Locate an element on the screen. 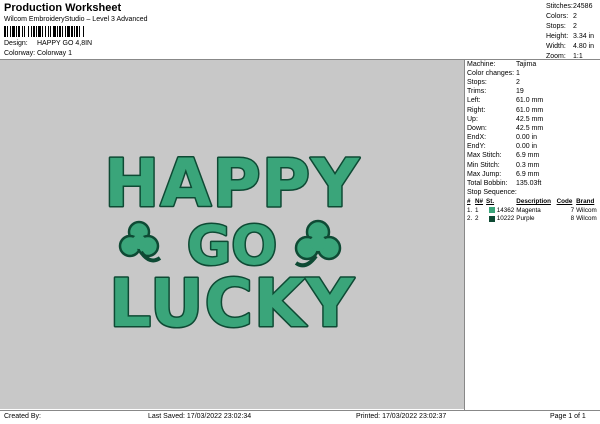 This screenshot has height=424, width=600. machine-info-row: EndX: 0.00 in is located at coordinates (502, 138).